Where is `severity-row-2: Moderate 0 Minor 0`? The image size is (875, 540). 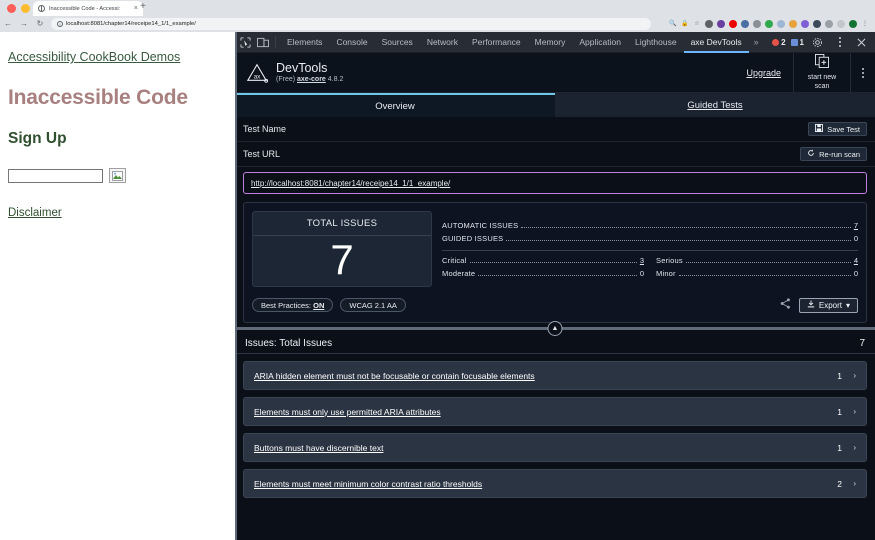
severity-row-2: Moderate 0 Minor 0 is located at coordinates (650, 273).